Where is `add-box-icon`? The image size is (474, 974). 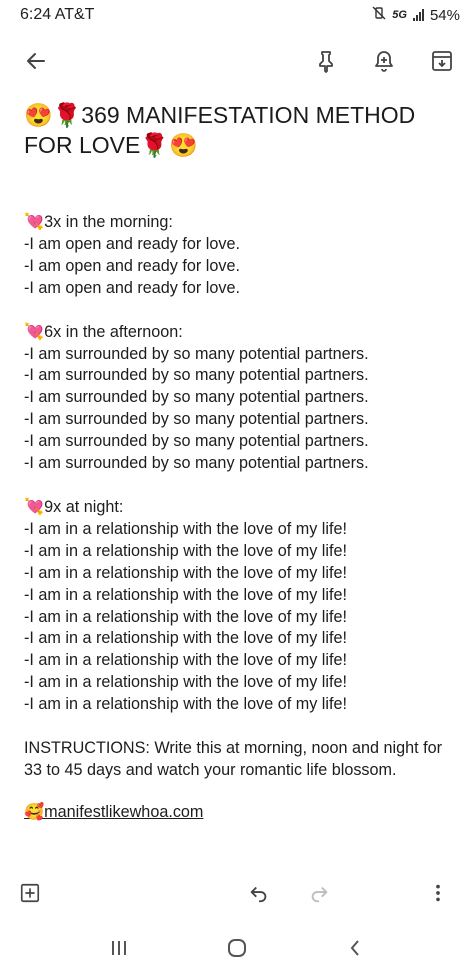
add-box-icon is located at coordinates (30, 893).